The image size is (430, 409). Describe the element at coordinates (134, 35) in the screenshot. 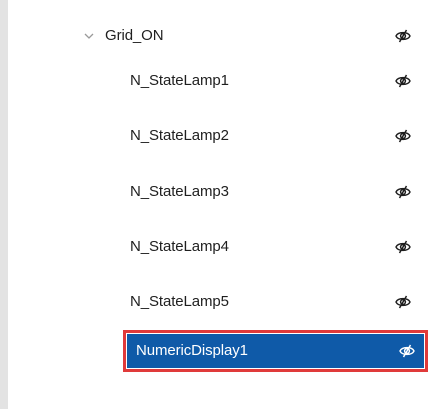

I see `tree-group-label: Grid_ON` at that location.